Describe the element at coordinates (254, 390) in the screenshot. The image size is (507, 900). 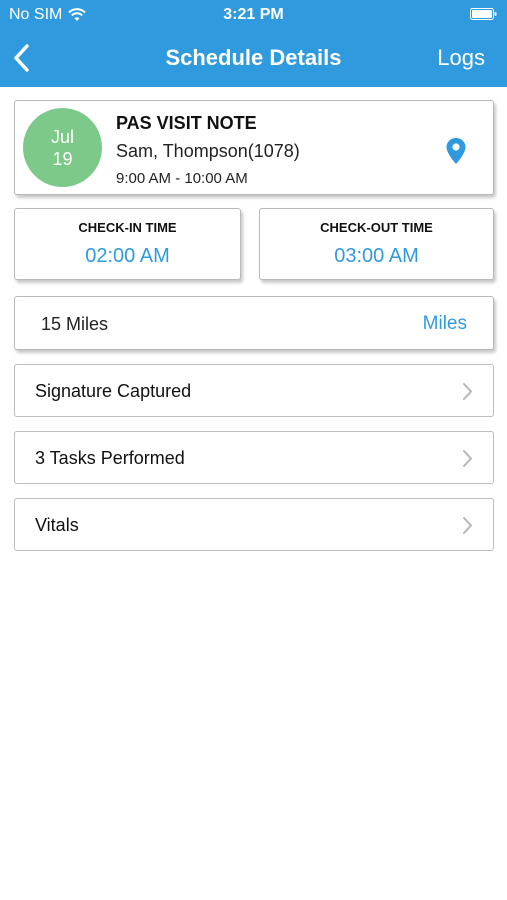
I see `signature-row: Signature Captured` at that location.